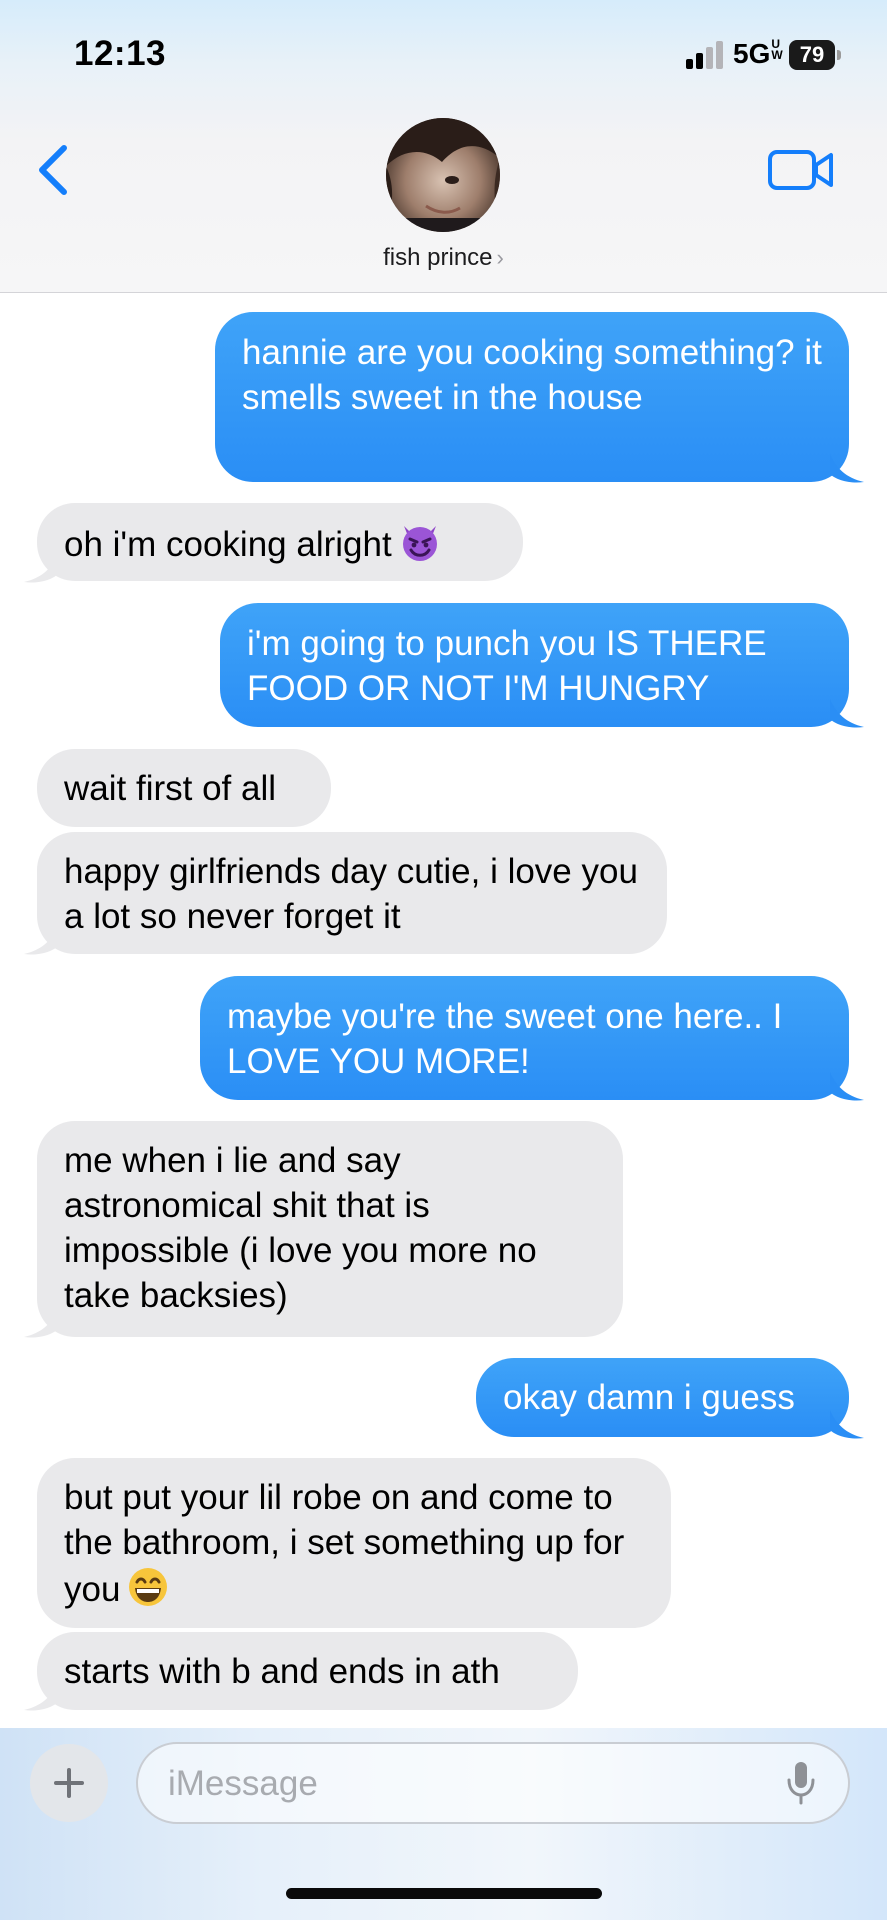 This screenshot has height=1920, width=887. I want to click on message-text: okay damn i guess, so click(649, 1397).